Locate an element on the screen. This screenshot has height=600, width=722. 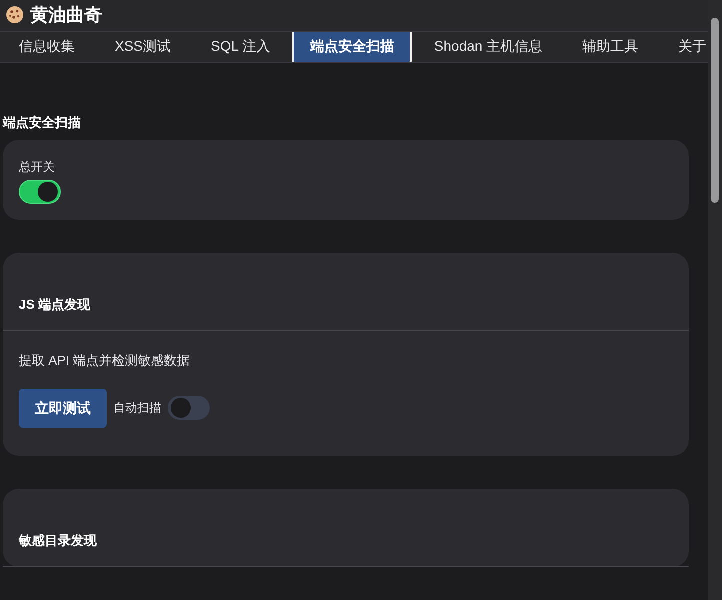
test-button: 立即测试 is located at coordinates (63, 408).